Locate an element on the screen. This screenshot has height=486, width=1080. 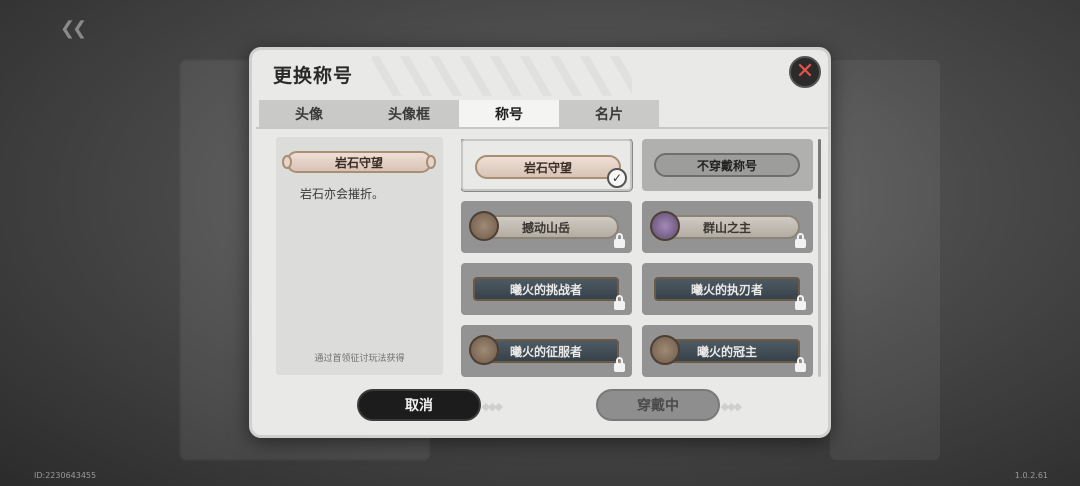
tab-divider is located at coordinates (543, 128).